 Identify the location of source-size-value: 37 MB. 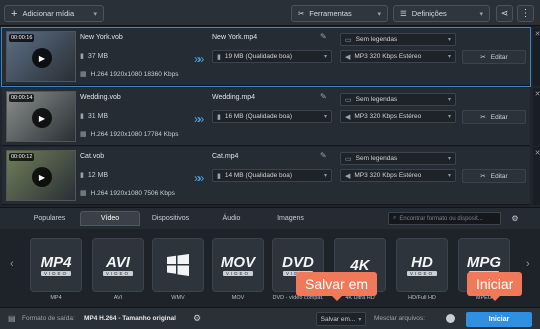
(98, 56).